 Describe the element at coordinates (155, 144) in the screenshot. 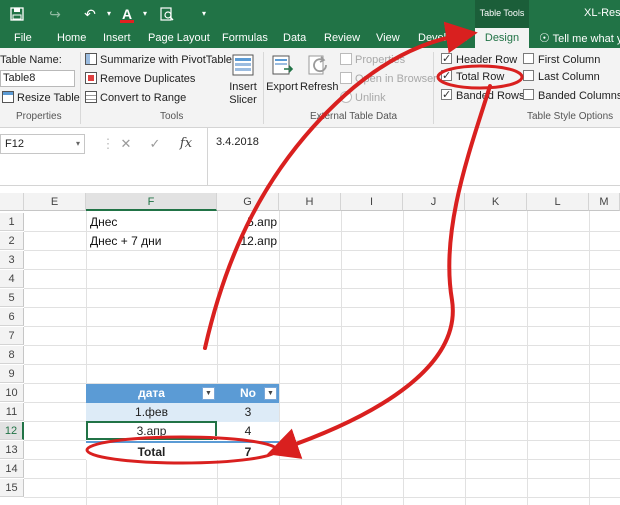

I see `enter-entry-button: ✓` at that location.